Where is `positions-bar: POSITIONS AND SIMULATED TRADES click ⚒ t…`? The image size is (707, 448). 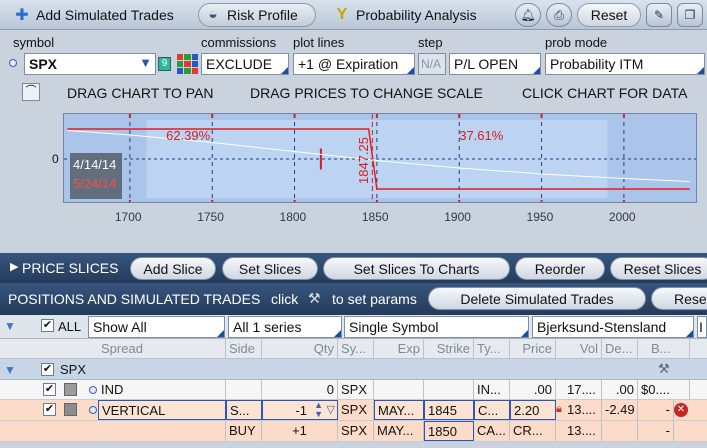 positions-bar: POSITIONS AND SIMULATED TRADES click ⚒ t… is located at coordinates (353, 299).